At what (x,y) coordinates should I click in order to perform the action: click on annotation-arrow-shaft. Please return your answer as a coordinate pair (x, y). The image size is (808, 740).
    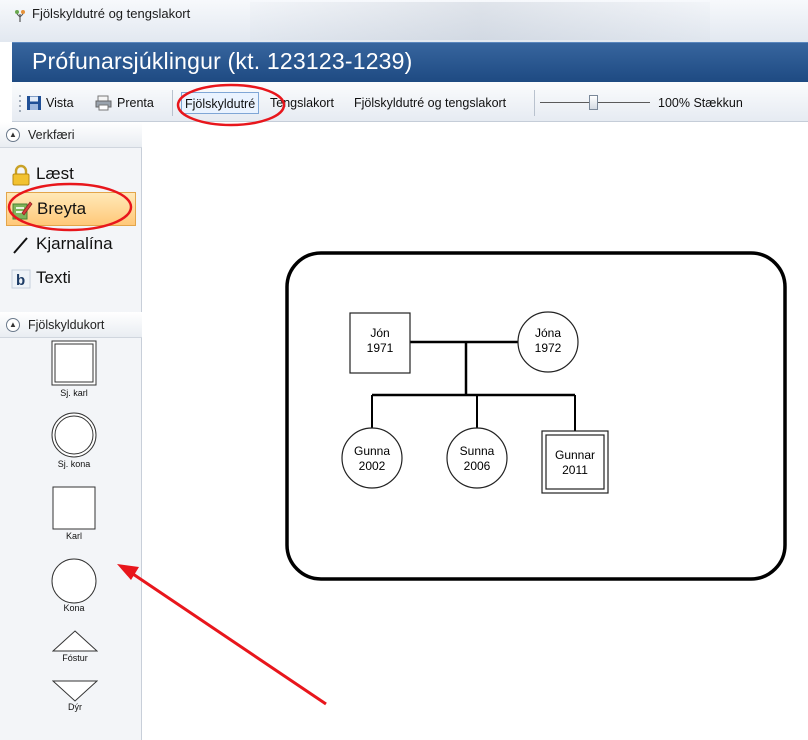
    Looking at the image, I should click on (228, 638).